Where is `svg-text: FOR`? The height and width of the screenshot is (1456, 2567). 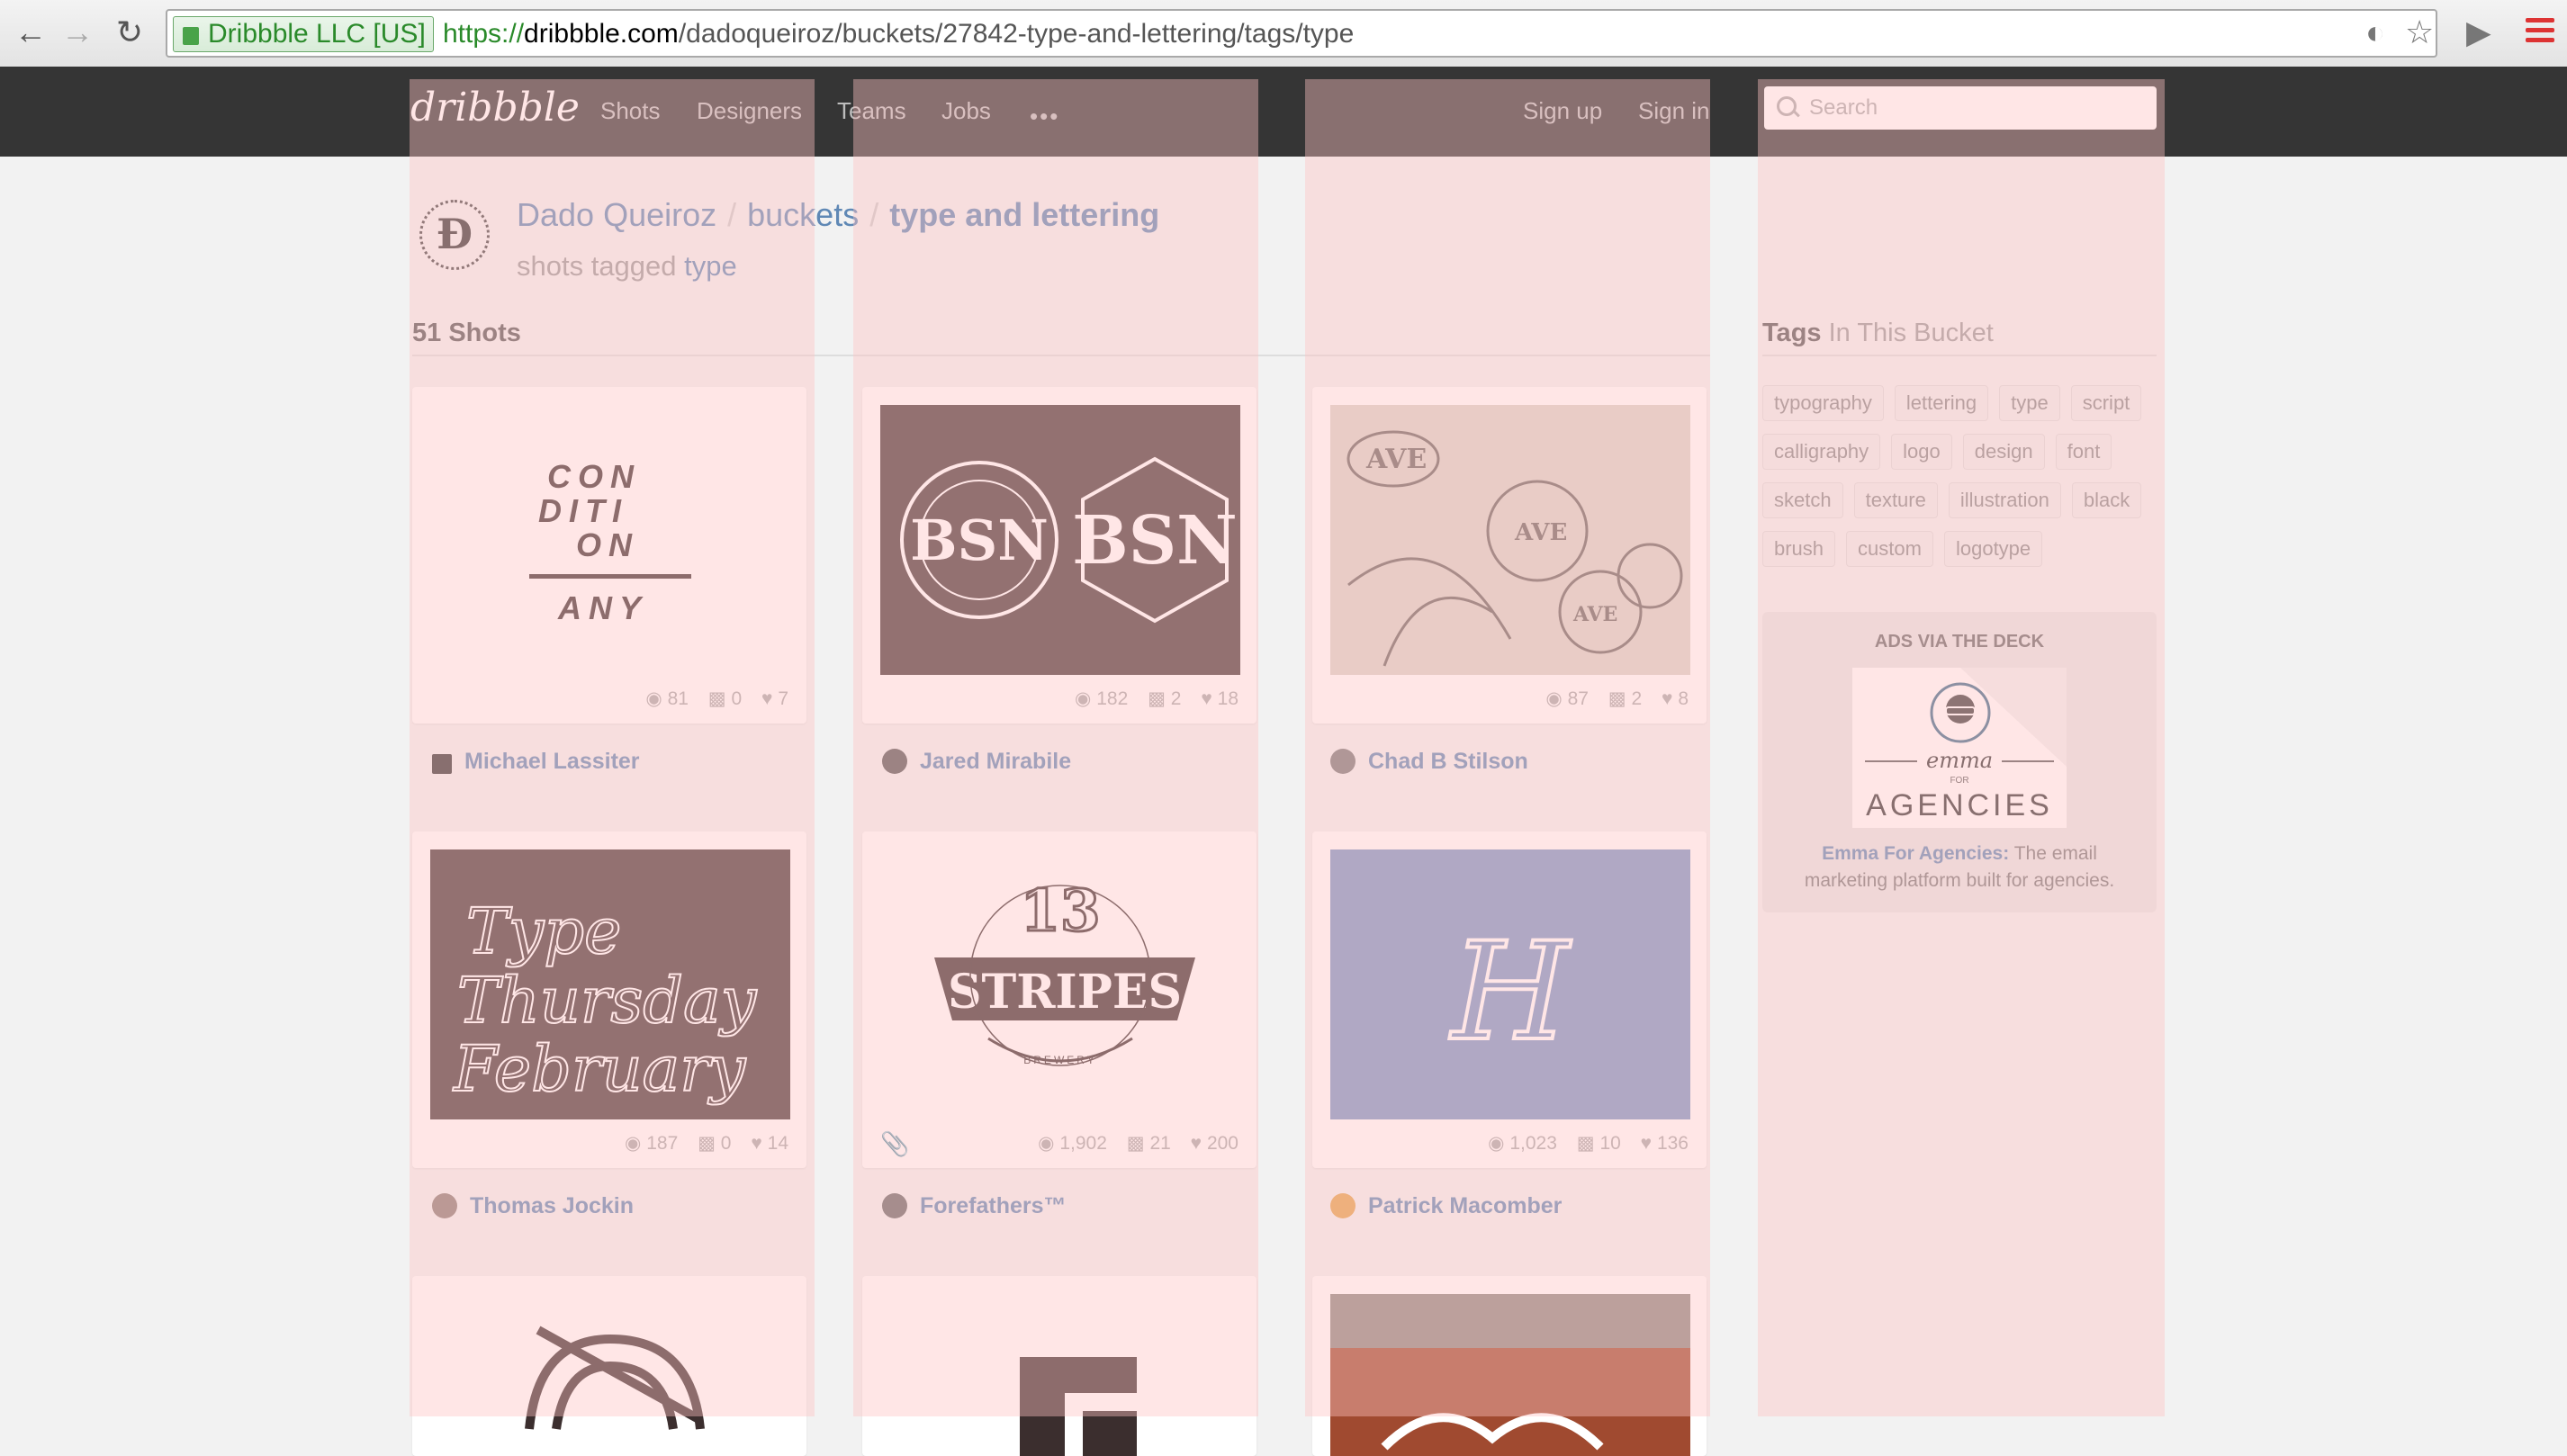
svg-text: FOR is located at coordinates (1959, 781).